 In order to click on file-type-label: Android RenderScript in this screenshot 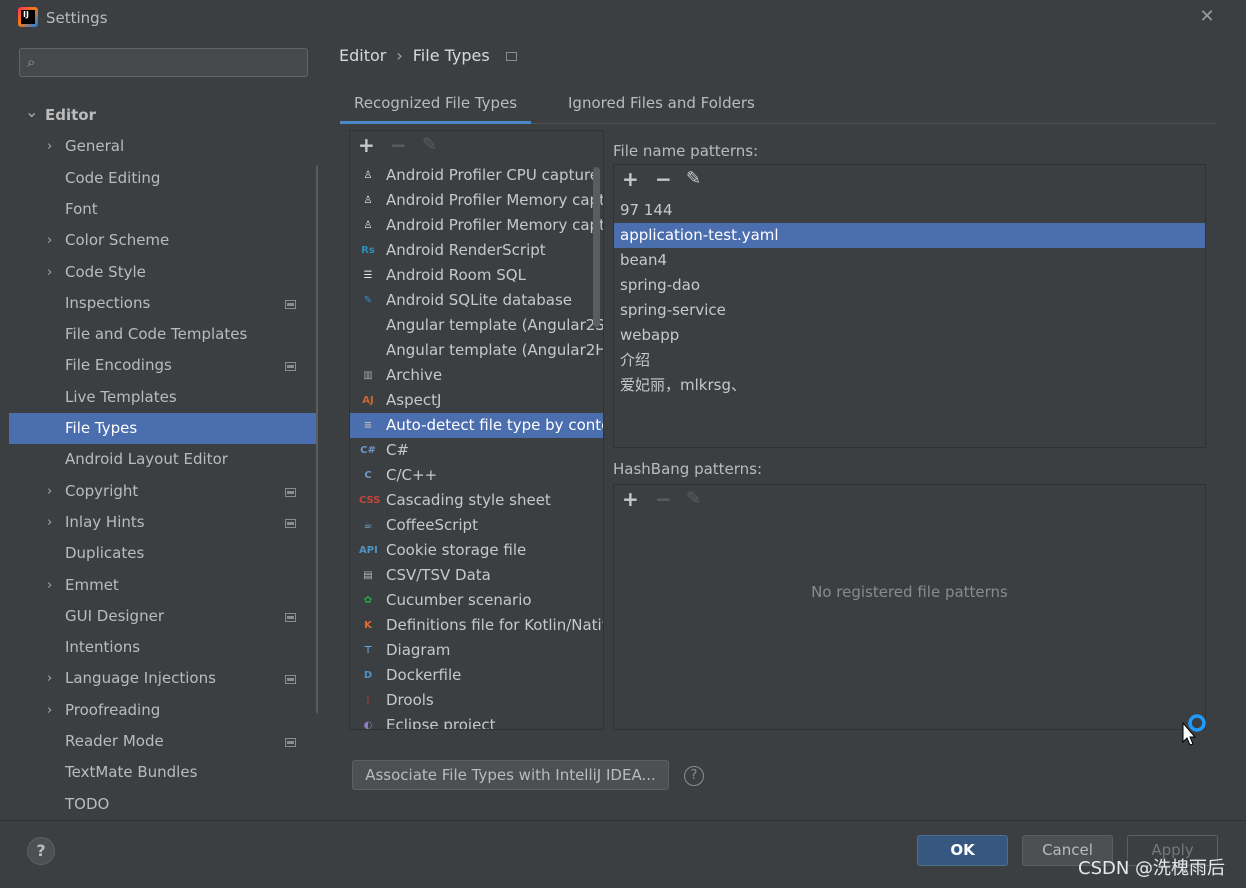, I will do `click(466, 250)`.